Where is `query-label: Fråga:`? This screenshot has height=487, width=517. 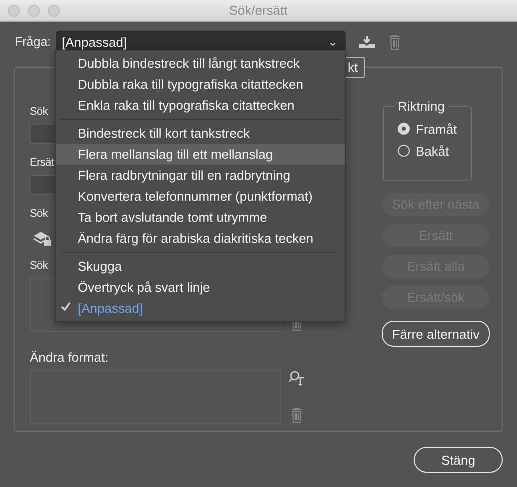
query-label: Fråga: is located at coordinates (33, 42).